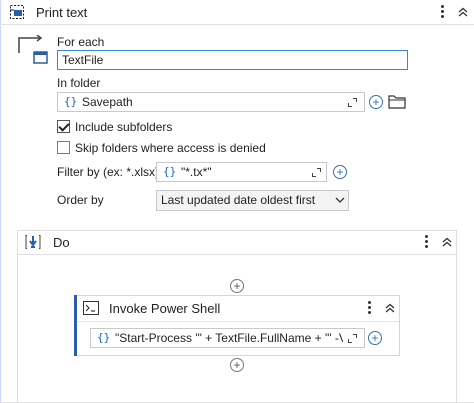  What do you see at coordinates (33, 49) in the screenshot?
I see `for-each-loop-icon` at bounding box center [33, 49].